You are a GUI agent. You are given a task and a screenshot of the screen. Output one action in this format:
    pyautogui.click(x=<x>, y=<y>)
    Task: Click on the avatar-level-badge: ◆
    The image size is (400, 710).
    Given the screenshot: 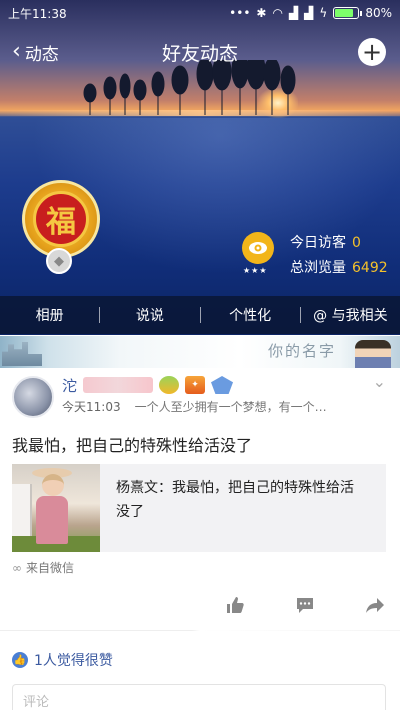 What is the action you would take?
    pyautogui.click(x=59, y=261)
    